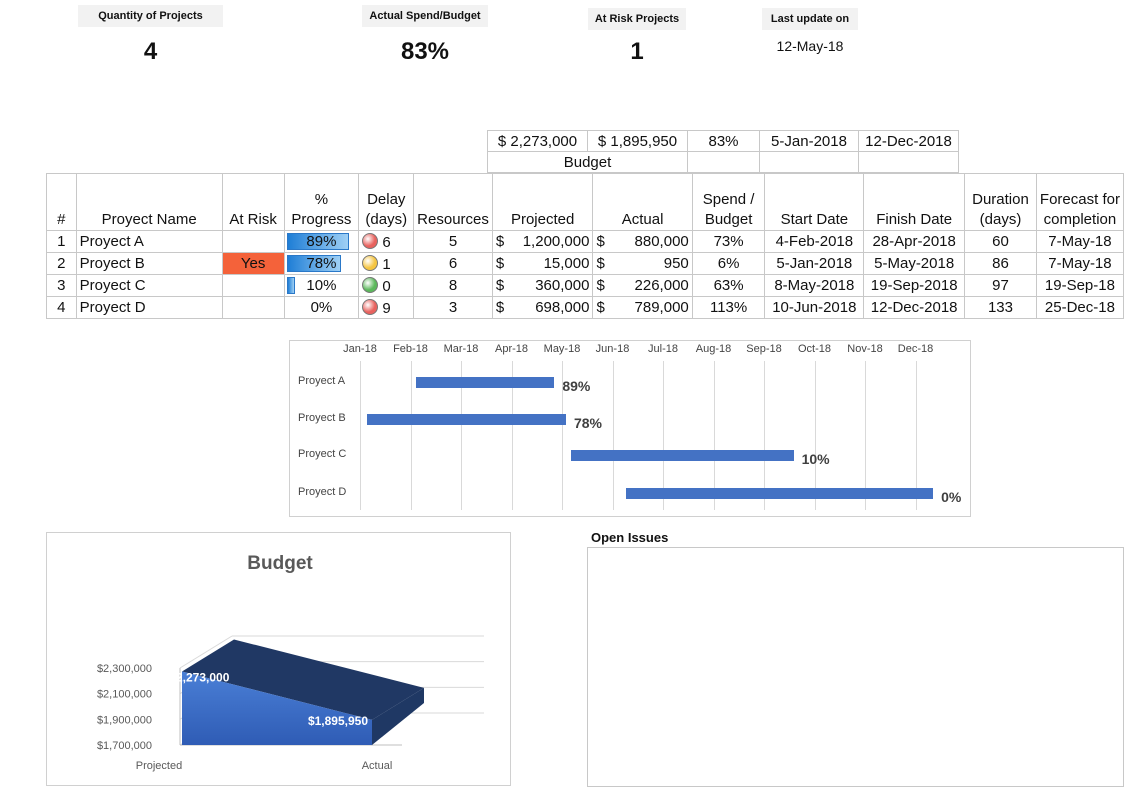 The height and width of the screenshot is (790, 1124). Describe the element at coordinates (461, 349) in the screenshot. I see `gantt-month-label: Mar-18` at that location.